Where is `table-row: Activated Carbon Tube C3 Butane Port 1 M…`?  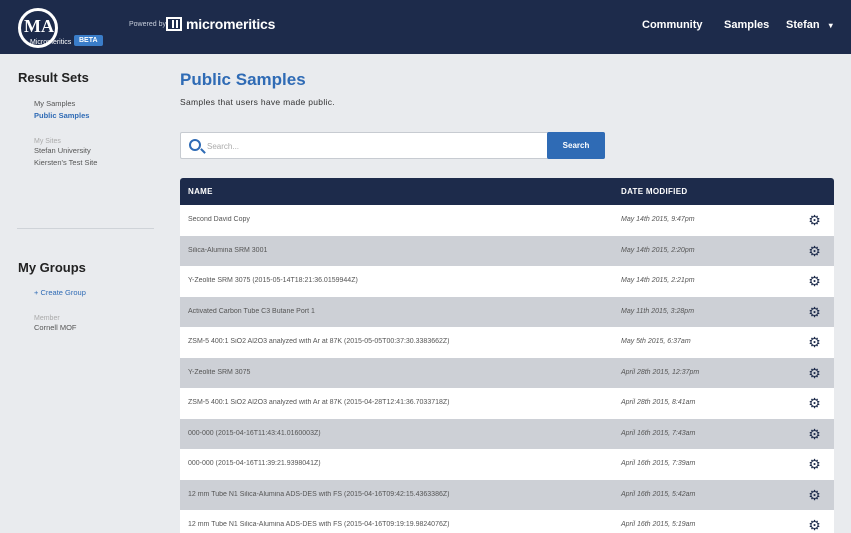 table-row: Activated Carbon Tube C3 Butane Port 1 M… is located at coordinates (507, 311).